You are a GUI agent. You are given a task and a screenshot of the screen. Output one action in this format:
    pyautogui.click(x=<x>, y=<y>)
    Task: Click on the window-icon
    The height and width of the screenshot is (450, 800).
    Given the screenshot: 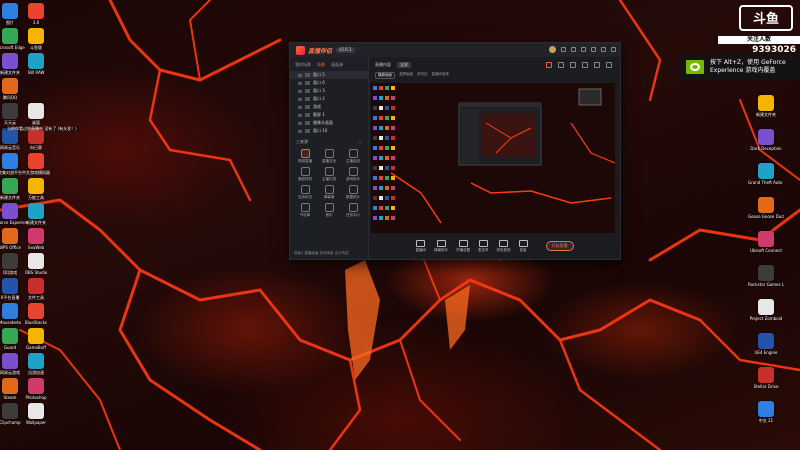 What is the action you would take?
    pyautogui.click(x=307, y=83)
    